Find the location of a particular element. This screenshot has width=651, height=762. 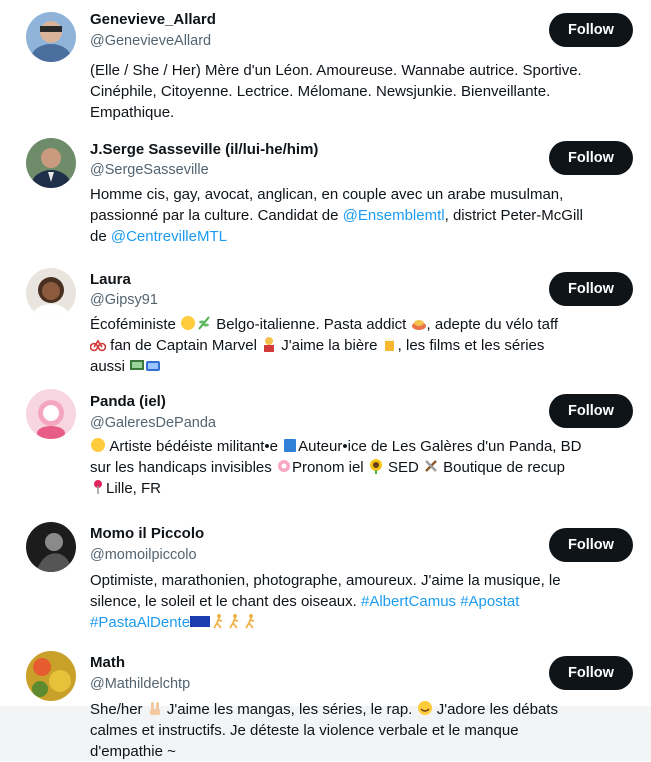

sun-icon is located at coordinates (188, 323).